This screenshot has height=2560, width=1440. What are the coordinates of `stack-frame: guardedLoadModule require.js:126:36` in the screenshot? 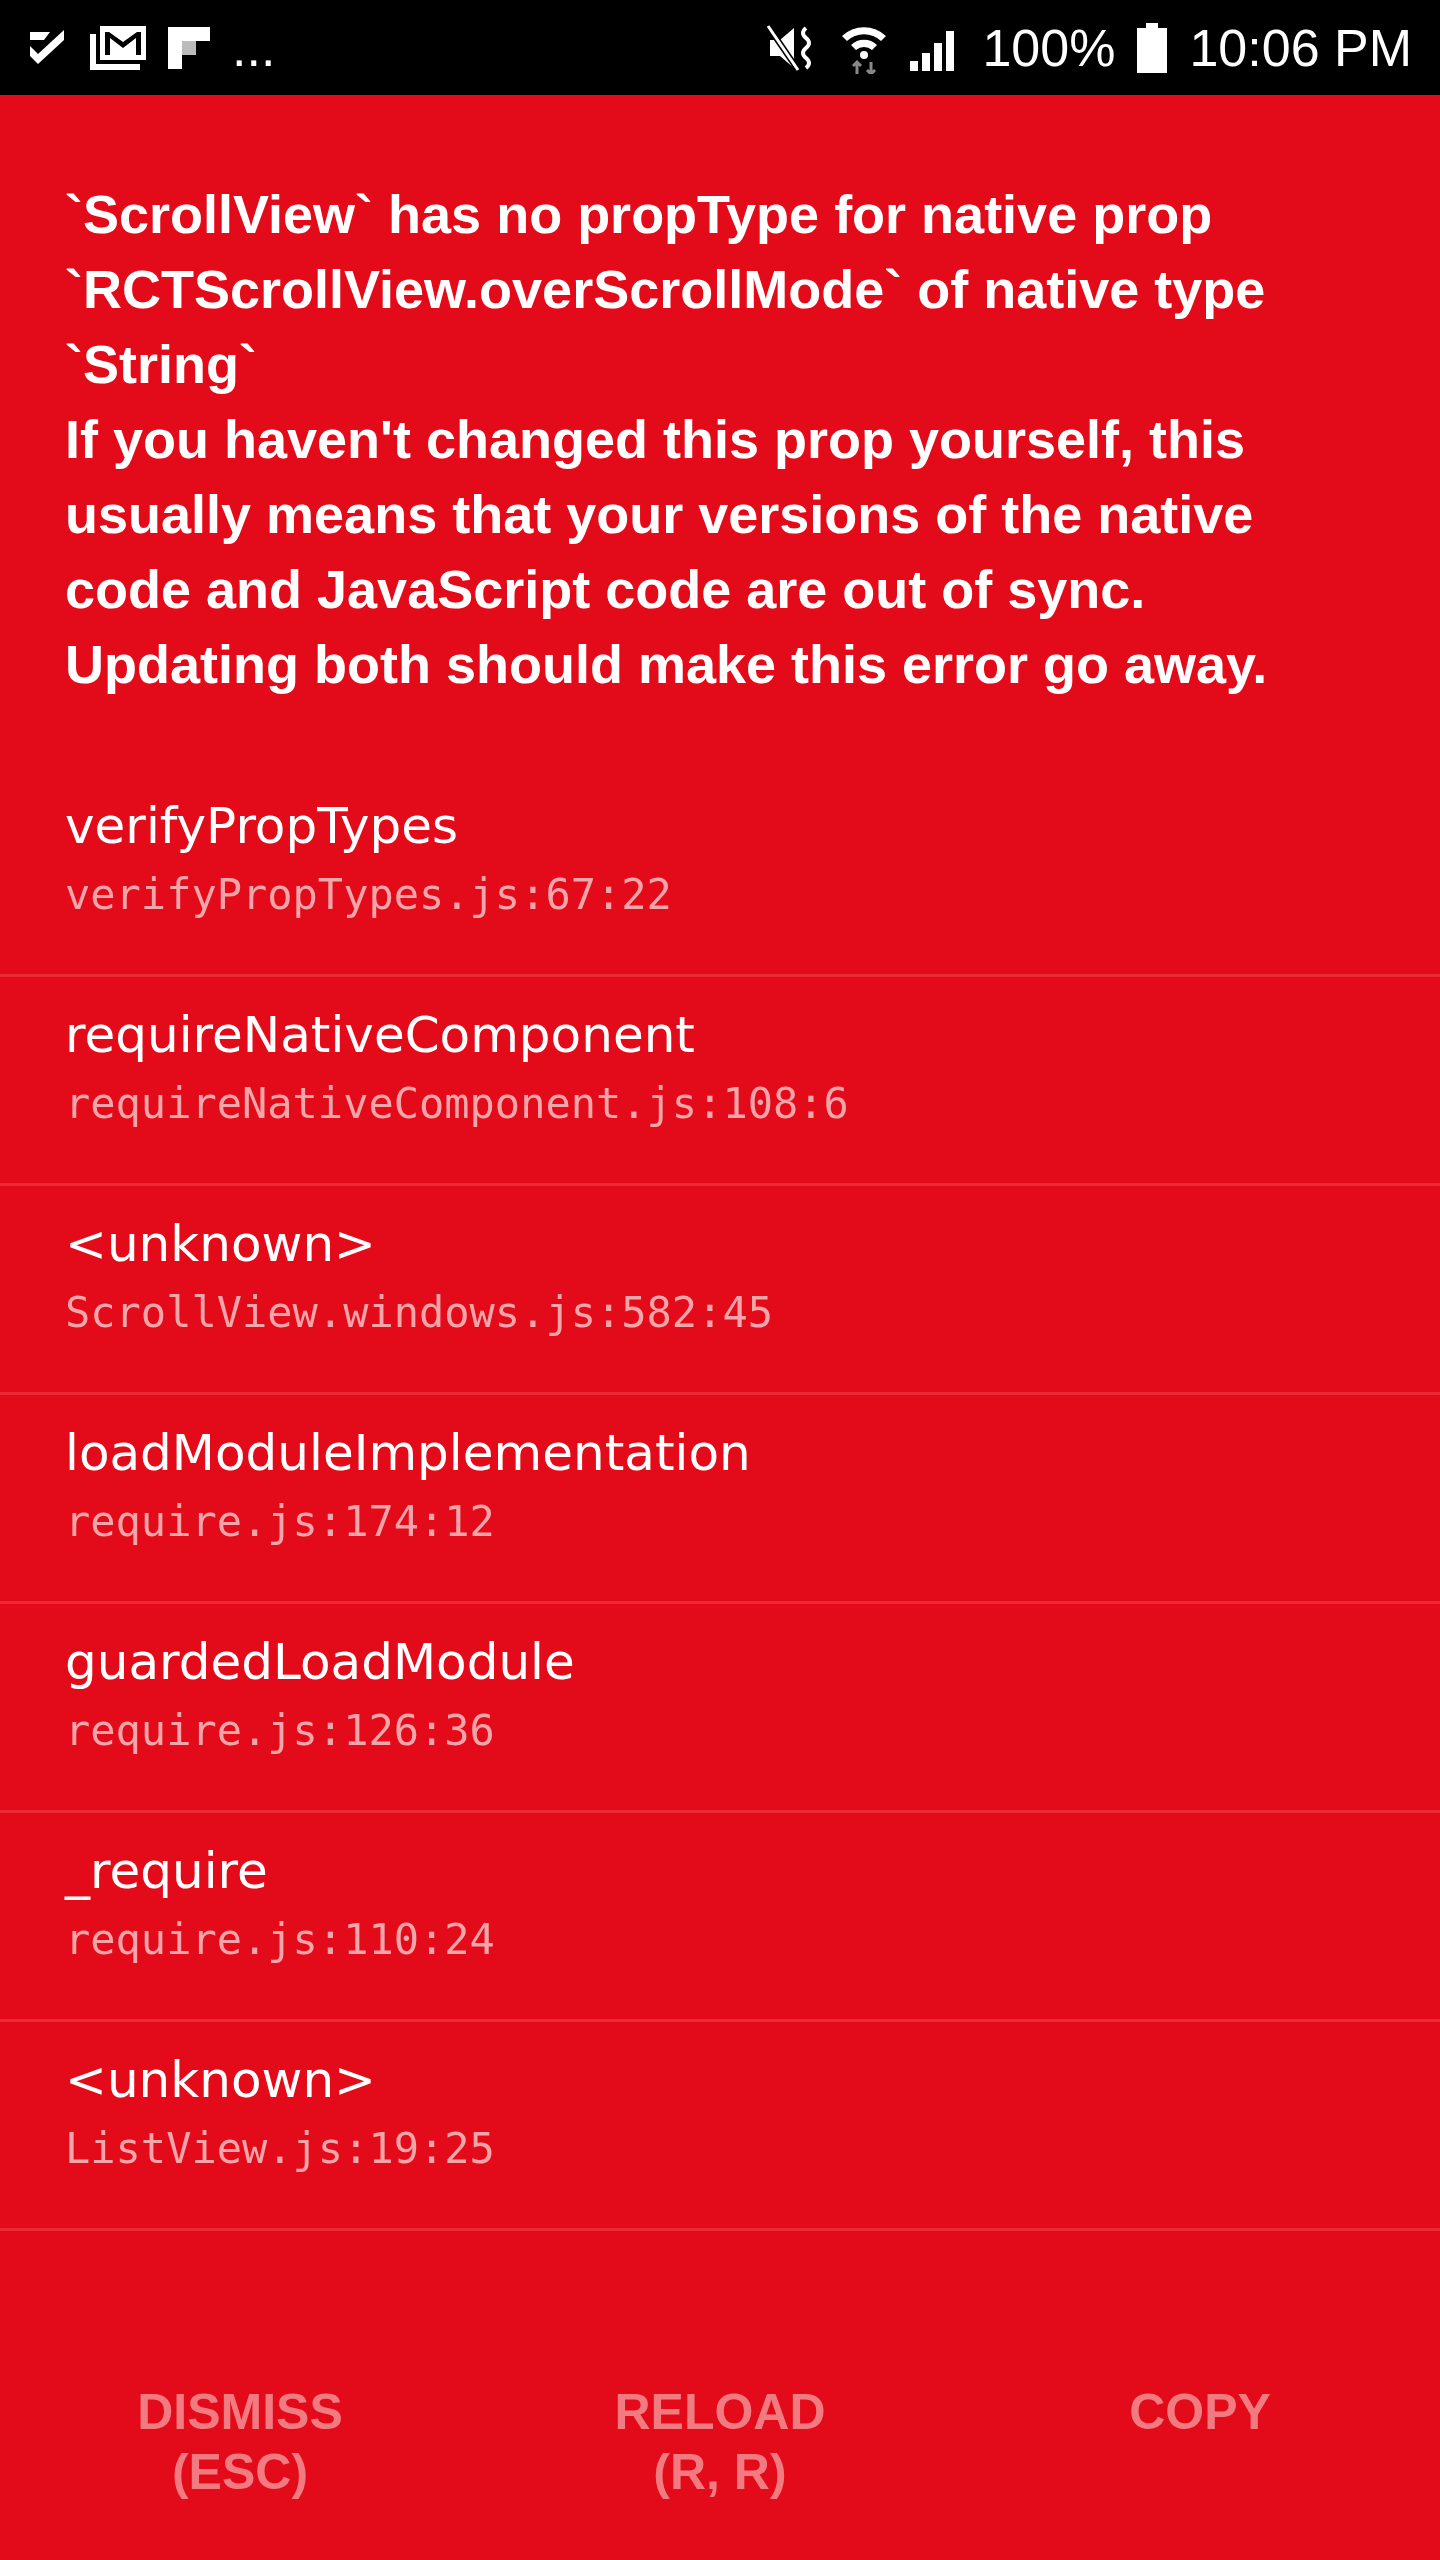 It's located at (720, 1708).